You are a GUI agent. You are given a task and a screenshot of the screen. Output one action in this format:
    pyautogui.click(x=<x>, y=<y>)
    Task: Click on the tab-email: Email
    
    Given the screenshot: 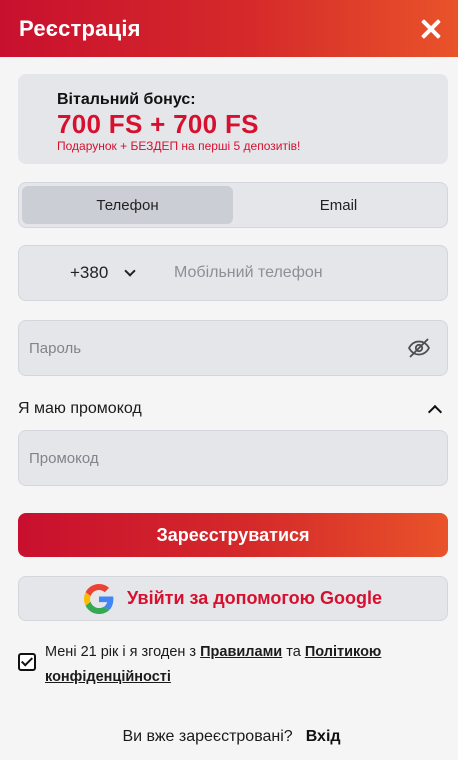 What is the action you would take?
    pyautogui.click(x=338, y=205)
    